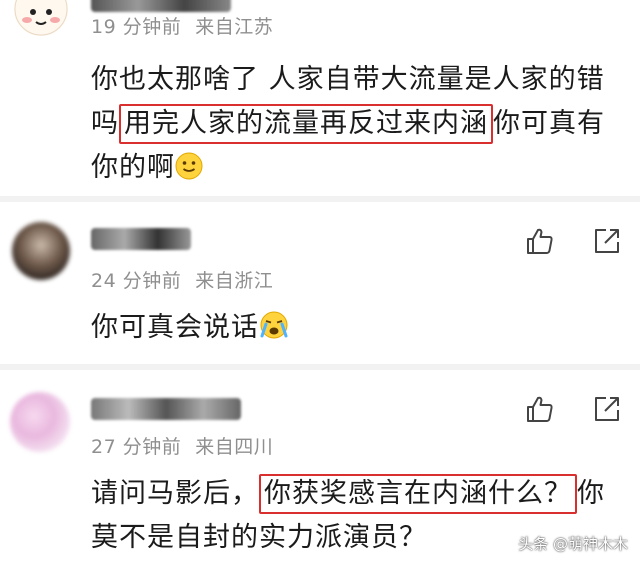 The height and width of the screenshot is (568, 640). I want to click on comment-text: 你可真会说话, so click(356, 330).